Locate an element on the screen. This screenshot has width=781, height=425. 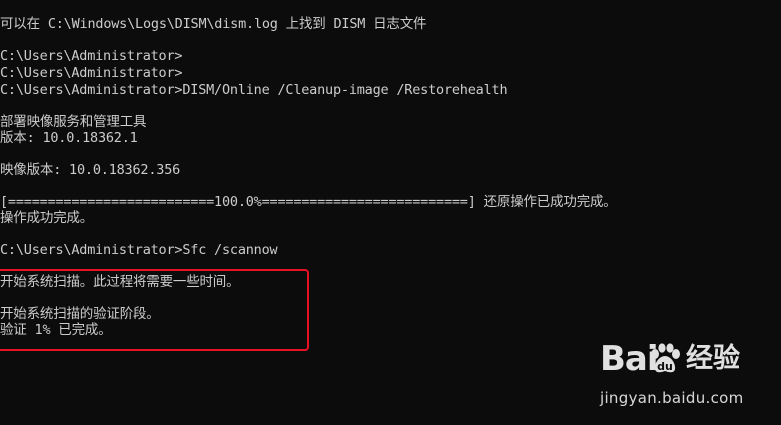
paw-icon: du is located at coordinates (665, 358).